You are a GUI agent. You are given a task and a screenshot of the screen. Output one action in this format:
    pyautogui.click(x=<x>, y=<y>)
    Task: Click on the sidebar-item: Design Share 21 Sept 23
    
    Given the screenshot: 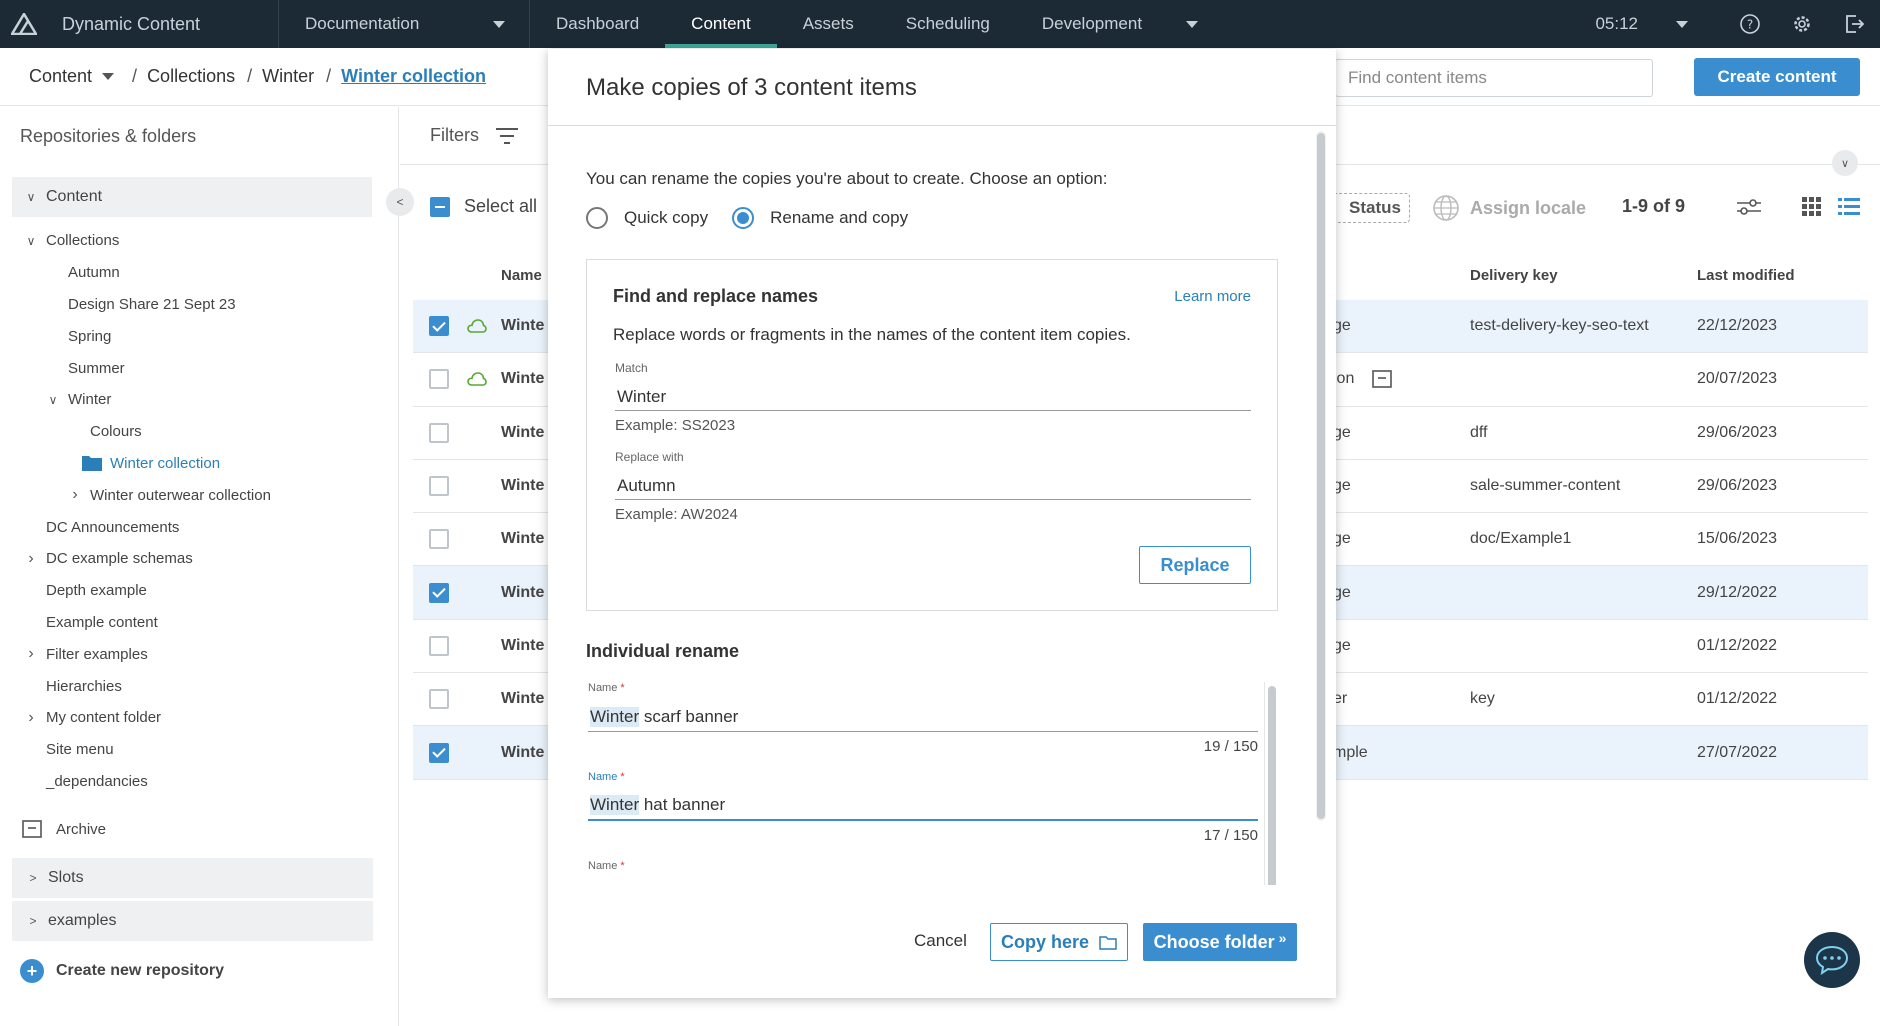 What is the action you would take?
    pyautogui.click(x=199, y=305)
    